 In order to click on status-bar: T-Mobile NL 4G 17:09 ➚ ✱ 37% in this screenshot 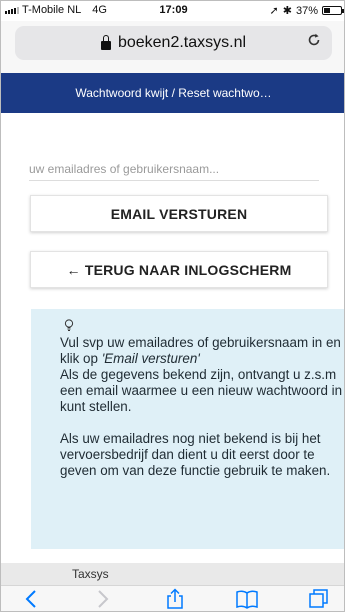, I will do `click(172, 11)`.